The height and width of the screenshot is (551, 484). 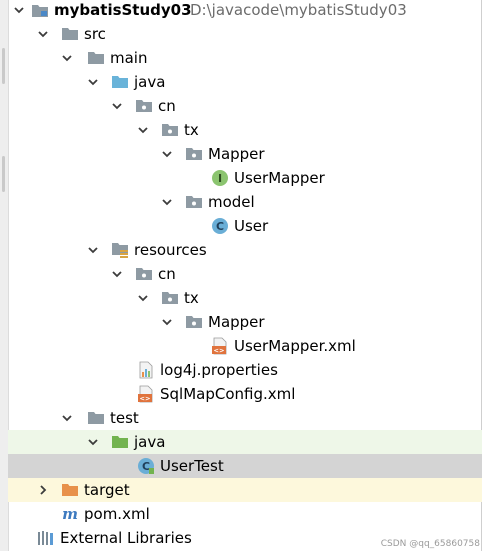 I want to click on tree-row-package-tx: tx, so click(x=245, y=130).